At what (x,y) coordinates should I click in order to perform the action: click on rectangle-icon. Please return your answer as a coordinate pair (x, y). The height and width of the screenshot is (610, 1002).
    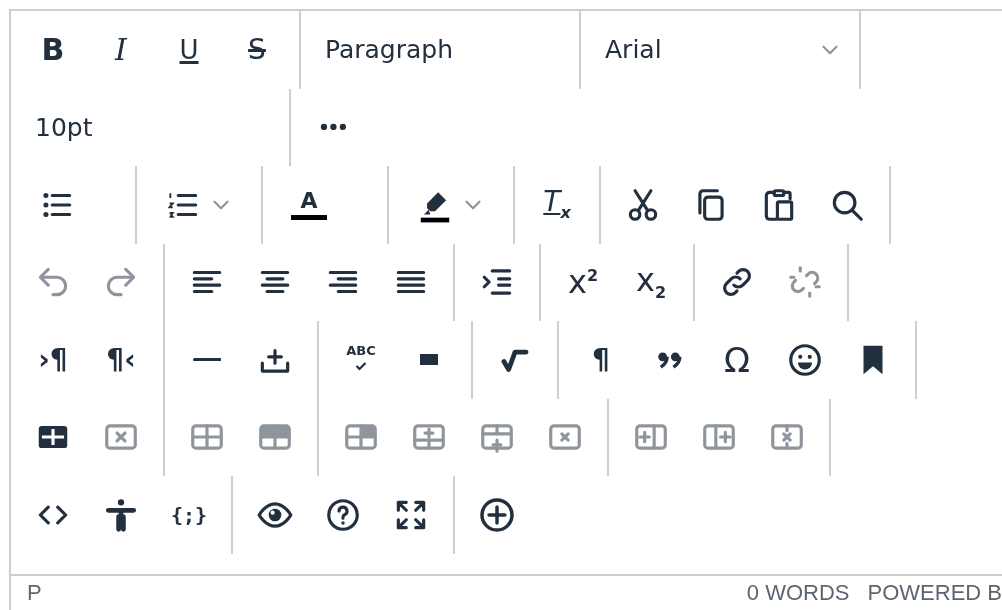
    Looking at the image, I should click on (429, 360).